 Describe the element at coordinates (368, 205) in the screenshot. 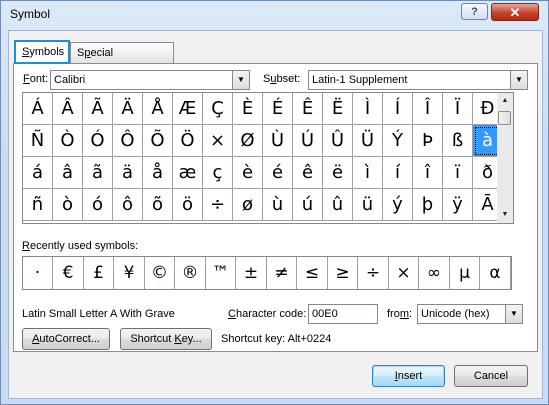

I see `symbol-cell: ü` at that location.